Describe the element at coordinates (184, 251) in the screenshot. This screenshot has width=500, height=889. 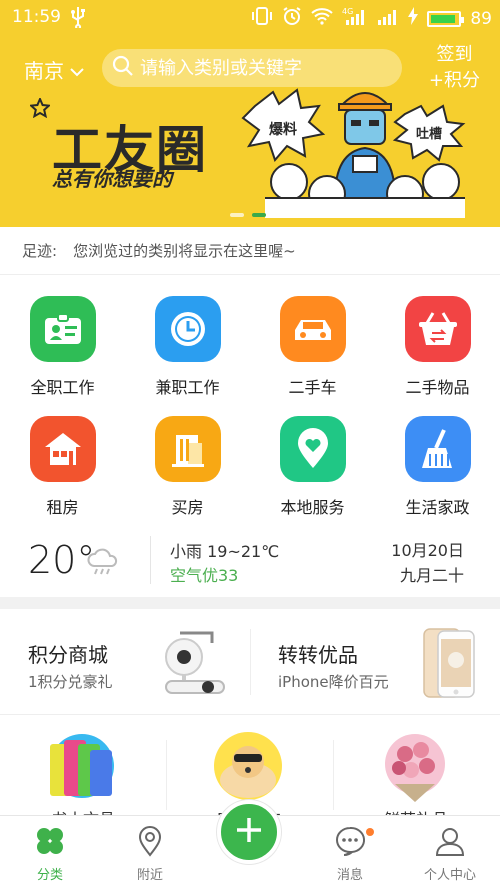
I see `footprint-text: 您浏览过的类别将显示在这里喔~` at that location.